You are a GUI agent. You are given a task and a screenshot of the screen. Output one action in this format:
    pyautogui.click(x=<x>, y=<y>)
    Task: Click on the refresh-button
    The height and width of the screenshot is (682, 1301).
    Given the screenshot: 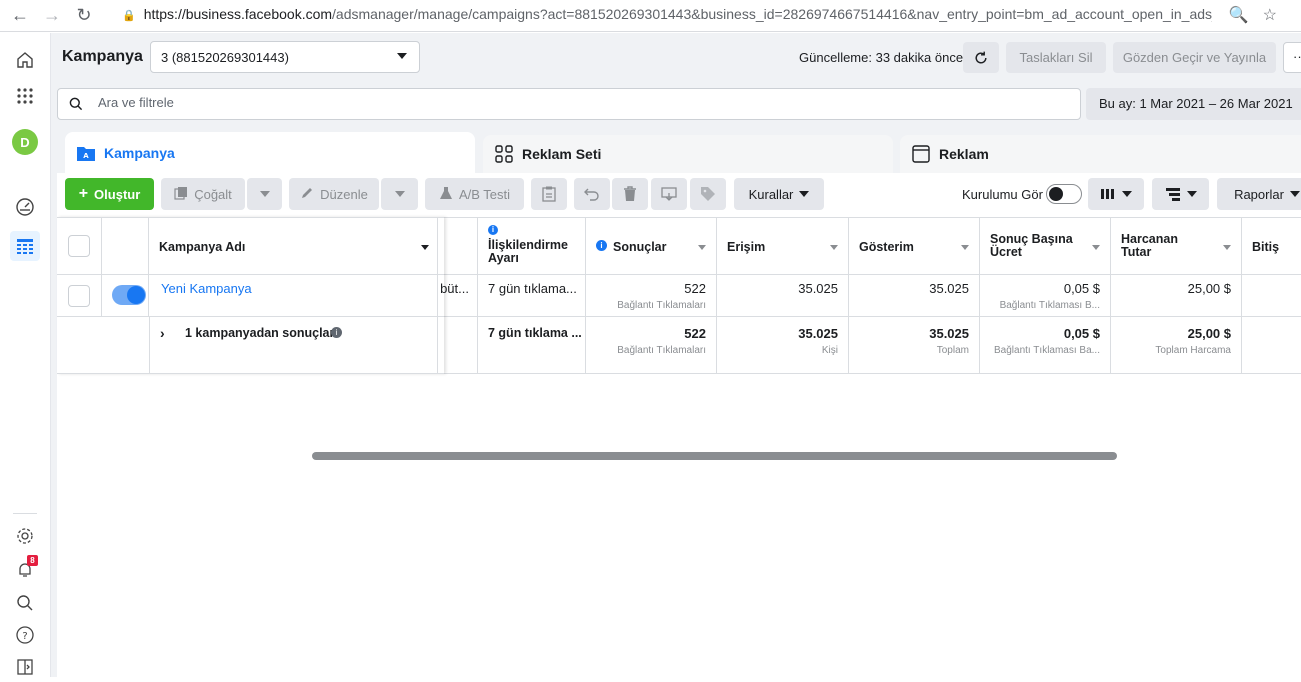 What is the action you would take?
    pyautogui.click(x=981, y=57)
    